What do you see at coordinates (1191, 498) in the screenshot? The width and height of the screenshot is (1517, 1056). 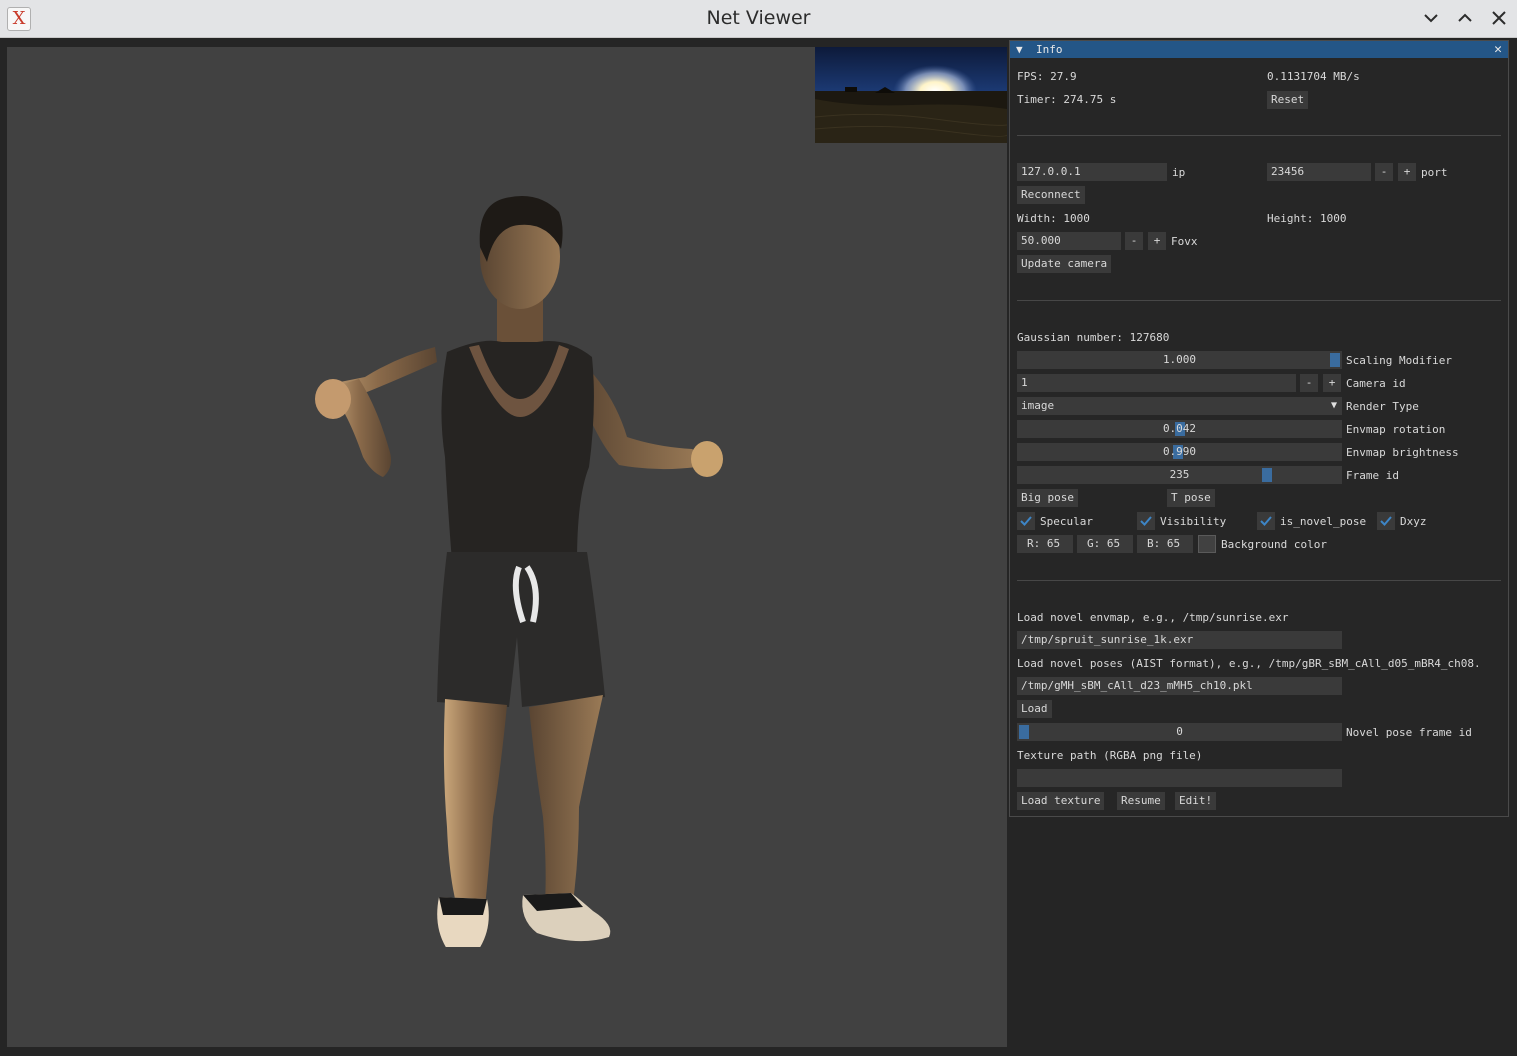 I see `t-pose-button: T pose` at bounding box center [1191, 498].